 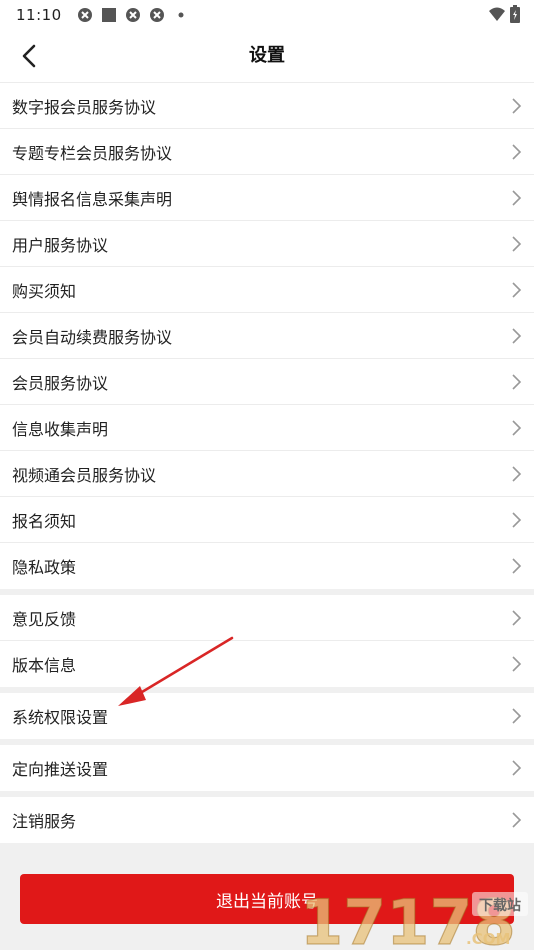 I want to click on setting-row: 报名须知, so click(x=267, y=520).